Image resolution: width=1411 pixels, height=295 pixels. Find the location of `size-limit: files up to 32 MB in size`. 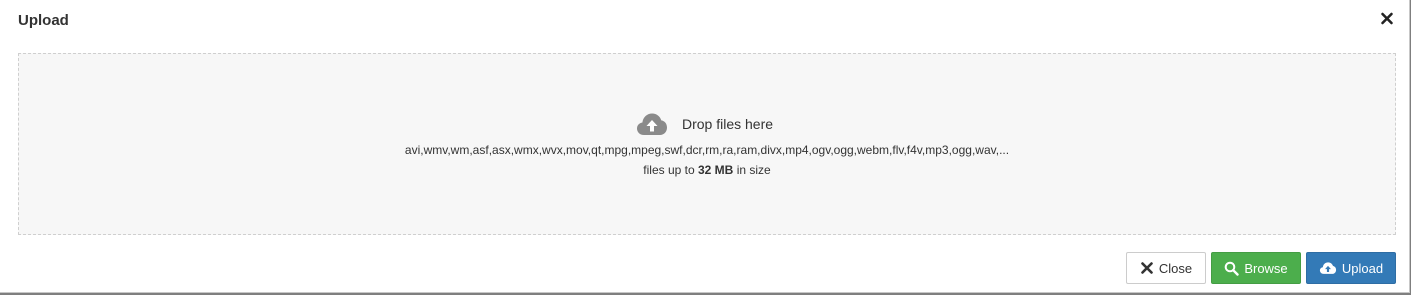

size-limit: files up to 32 MB in size is located at coordinates (707, 170).